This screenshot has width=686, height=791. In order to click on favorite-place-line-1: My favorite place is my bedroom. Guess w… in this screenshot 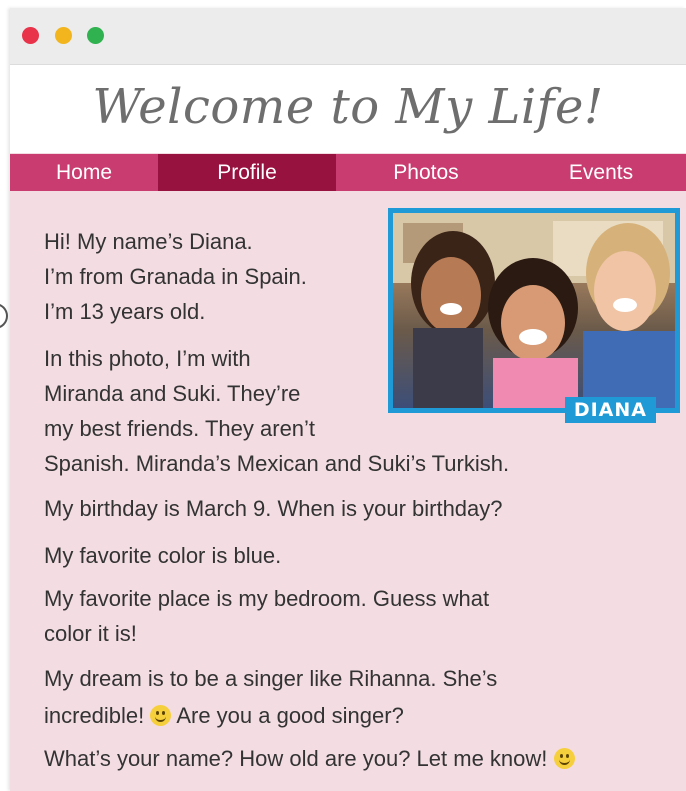, I will do `click(267, 598)`.